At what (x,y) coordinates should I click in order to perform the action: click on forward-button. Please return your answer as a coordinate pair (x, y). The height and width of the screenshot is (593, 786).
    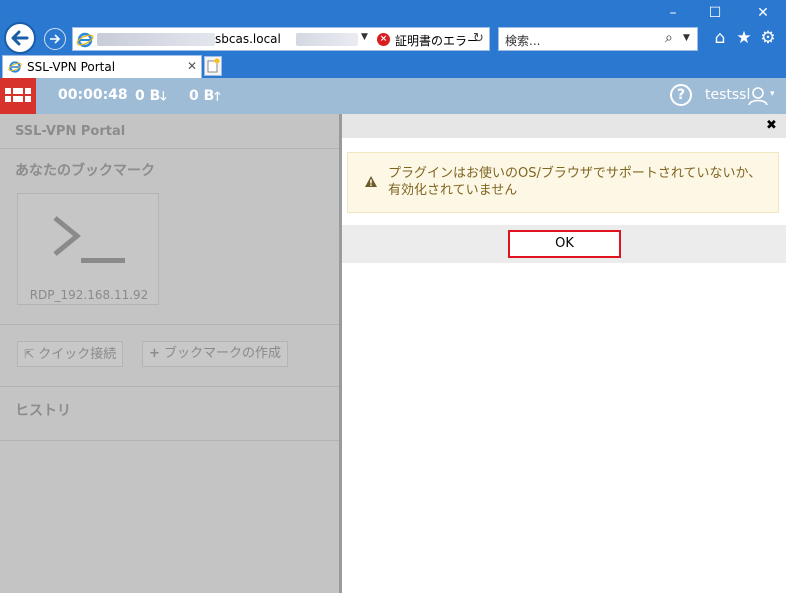
    Looking at the image, I should click on (55, 39).